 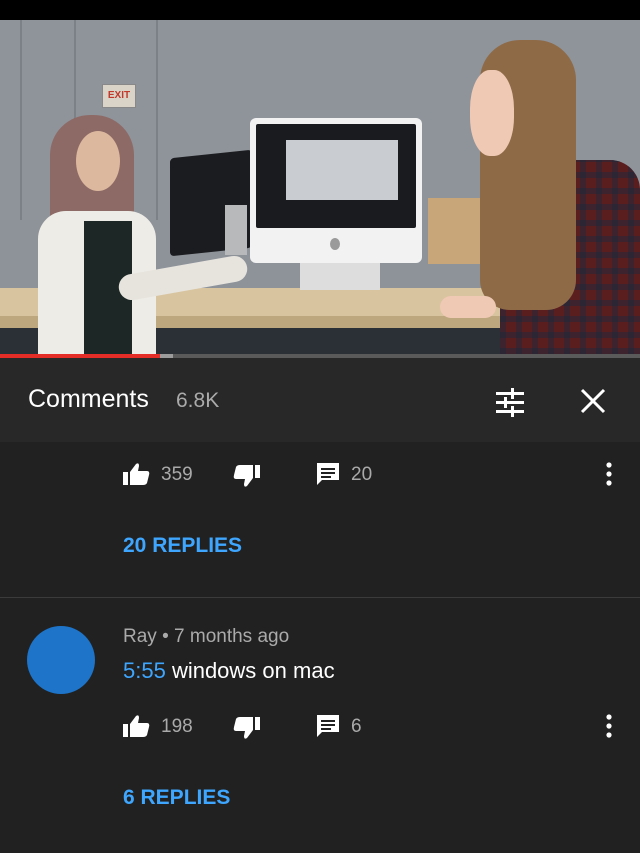 What do you see at coordinates (232, 636) in the screenshot?
I see `comment-age: 7 months ago` at bounding box center [232, 636].